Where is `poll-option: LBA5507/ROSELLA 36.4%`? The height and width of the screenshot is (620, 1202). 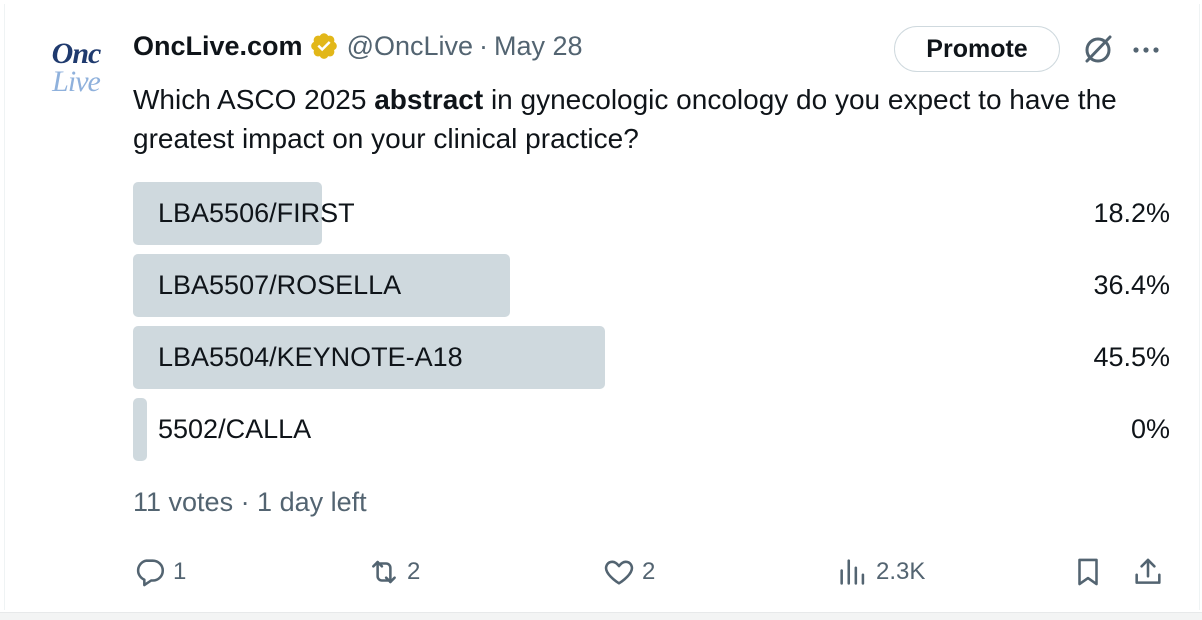
poll-option: LBA5507/ROSELLA 36.4% is located at coordinates (651, 285).